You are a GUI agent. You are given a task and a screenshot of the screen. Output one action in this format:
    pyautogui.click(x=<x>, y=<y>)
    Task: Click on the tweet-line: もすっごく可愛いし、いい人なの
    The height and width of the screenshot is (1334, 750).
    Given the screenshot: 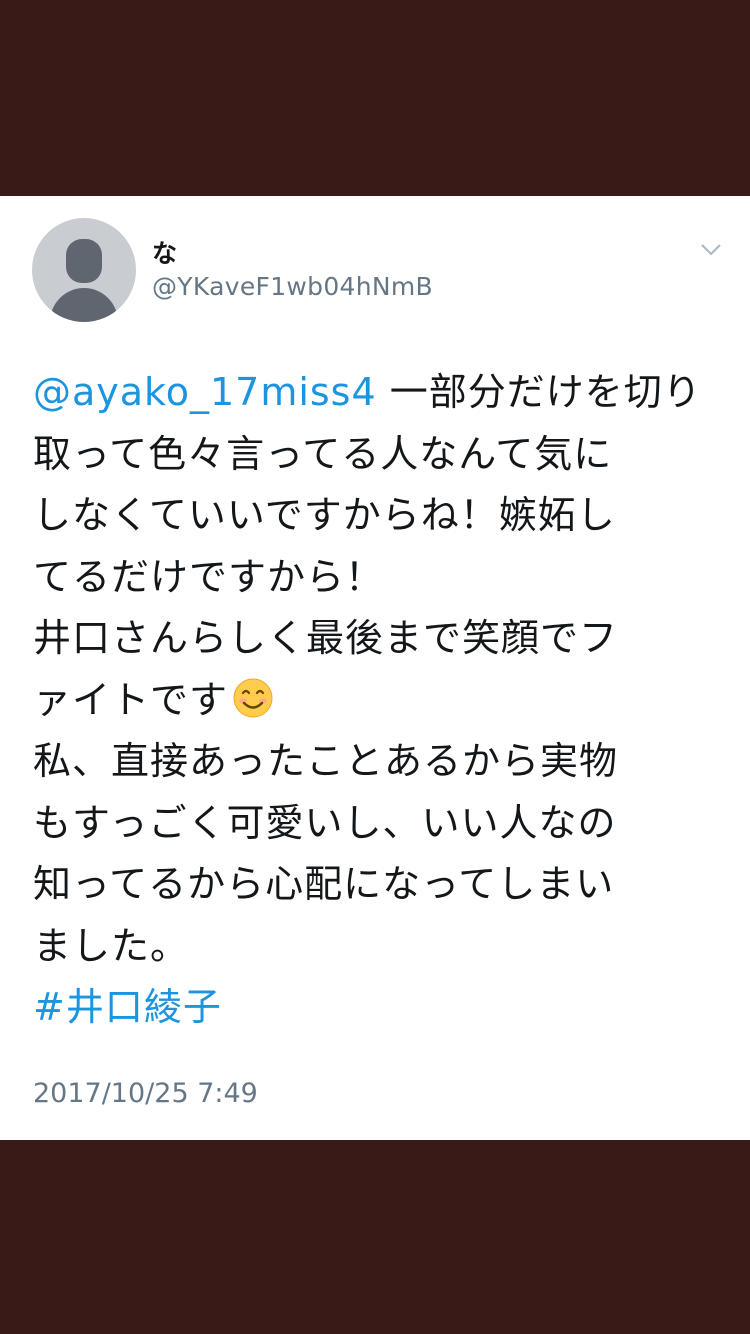 What is the action you would take?
    pyautogui.click(x=325, y=822)
    